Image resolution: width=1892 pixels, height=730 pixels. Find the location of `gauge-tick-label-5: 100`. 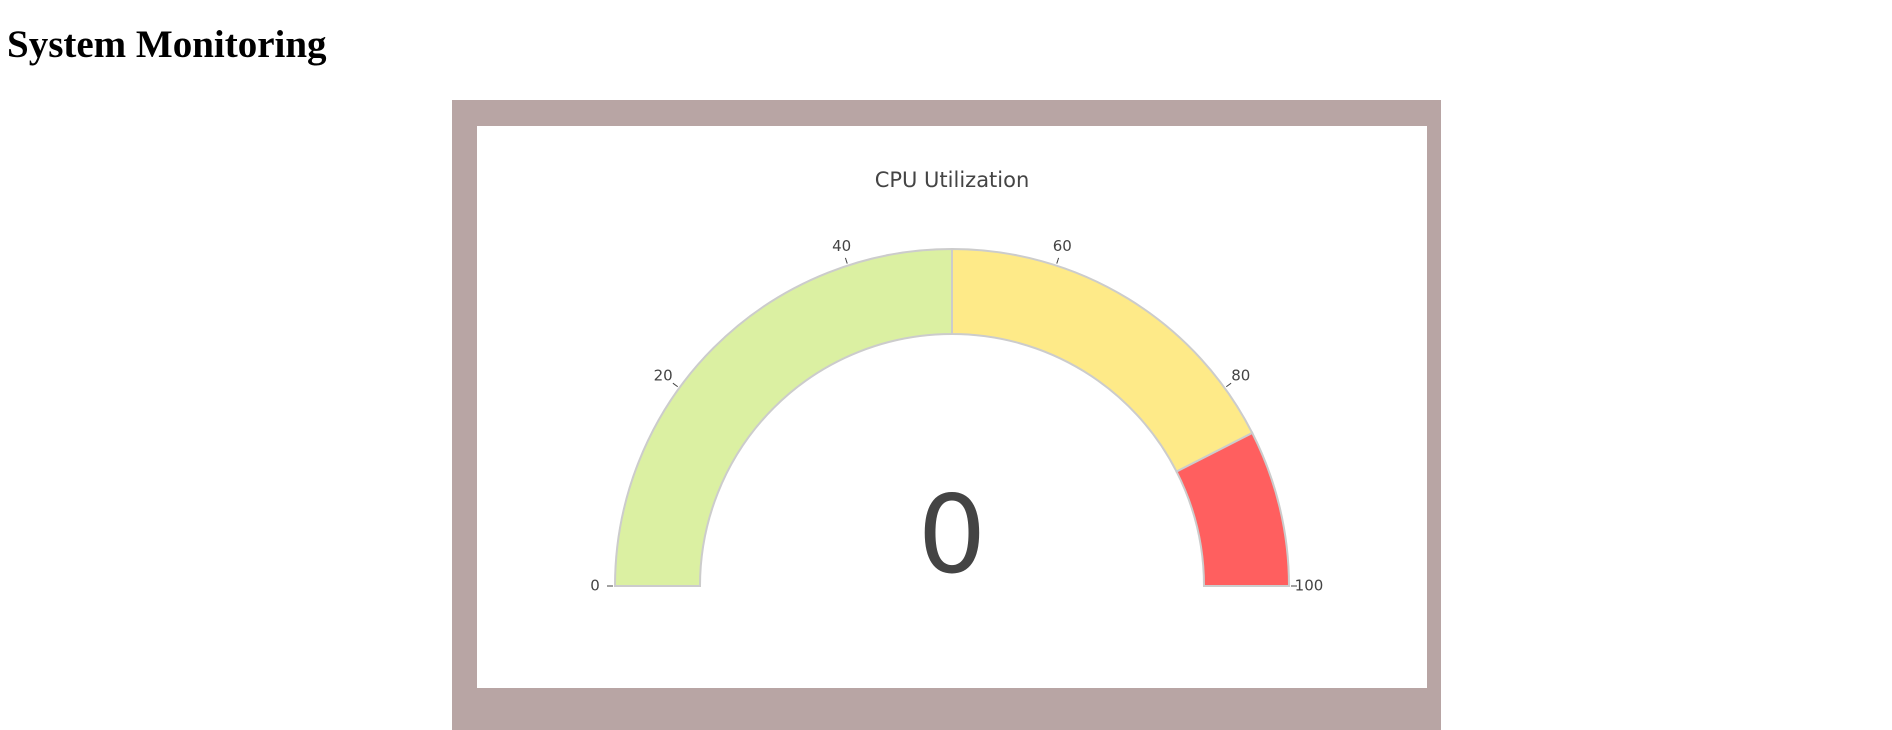

gauge-tick-label-5: 100 is located at coordinates (1309, 586).